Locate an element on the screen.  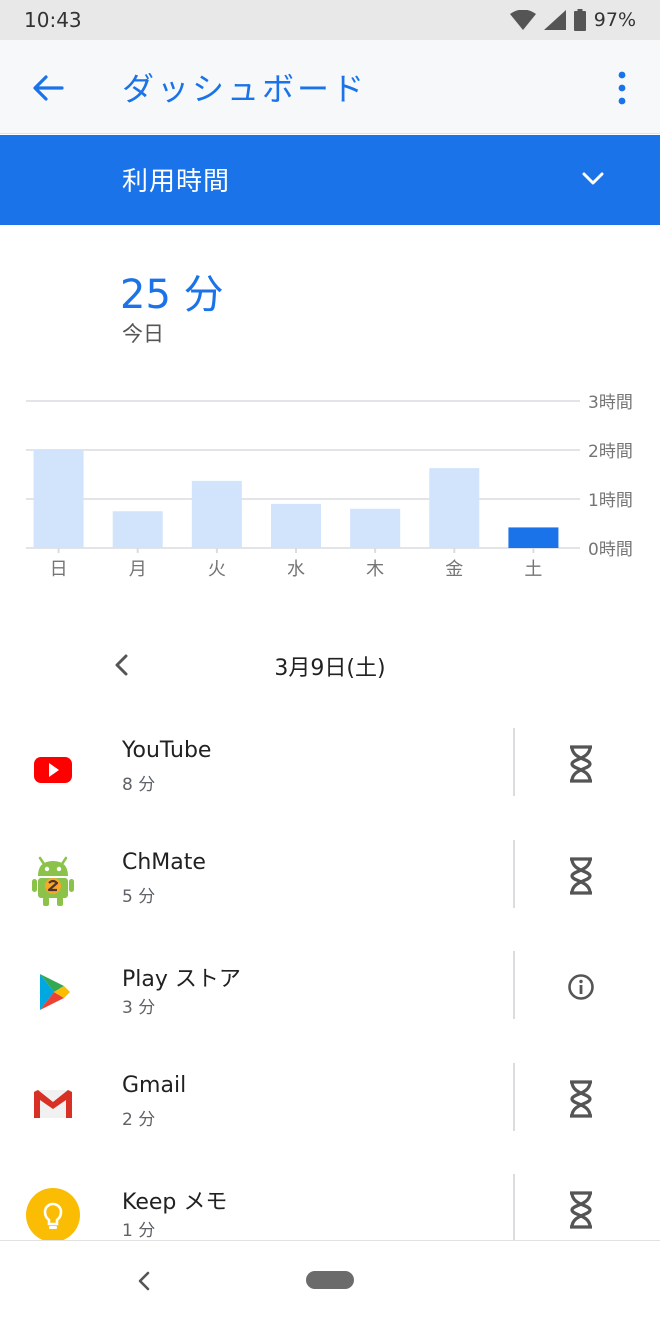
y-tick-label: 1時間 is located at coordinates (610, 501).